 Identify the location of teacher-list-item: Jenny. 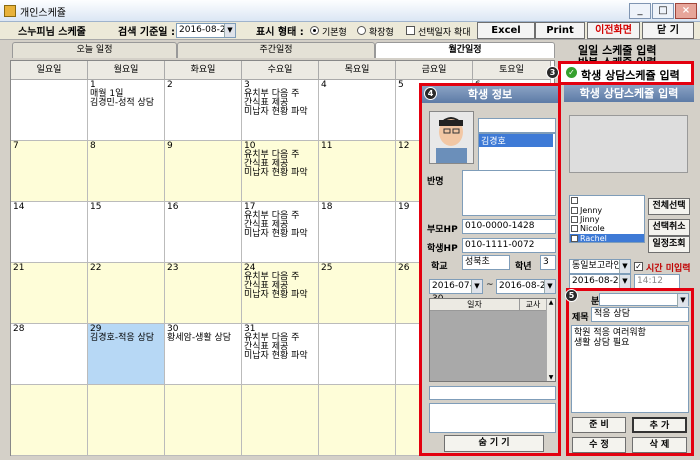
(607, 210).